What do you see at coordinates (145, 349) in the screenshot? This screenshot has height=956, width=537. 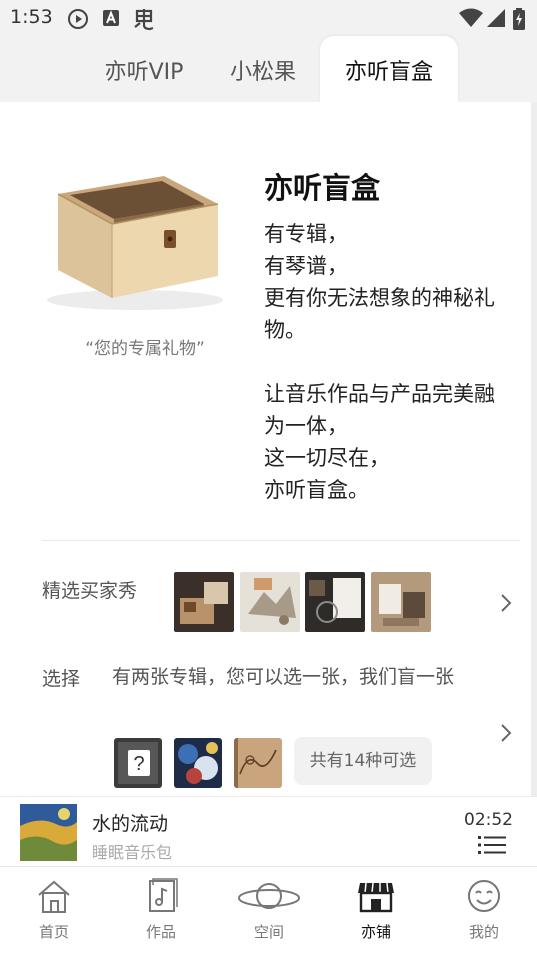 I see `gift-caption: “您的专属礼物”` at bounding box center [145, 349].